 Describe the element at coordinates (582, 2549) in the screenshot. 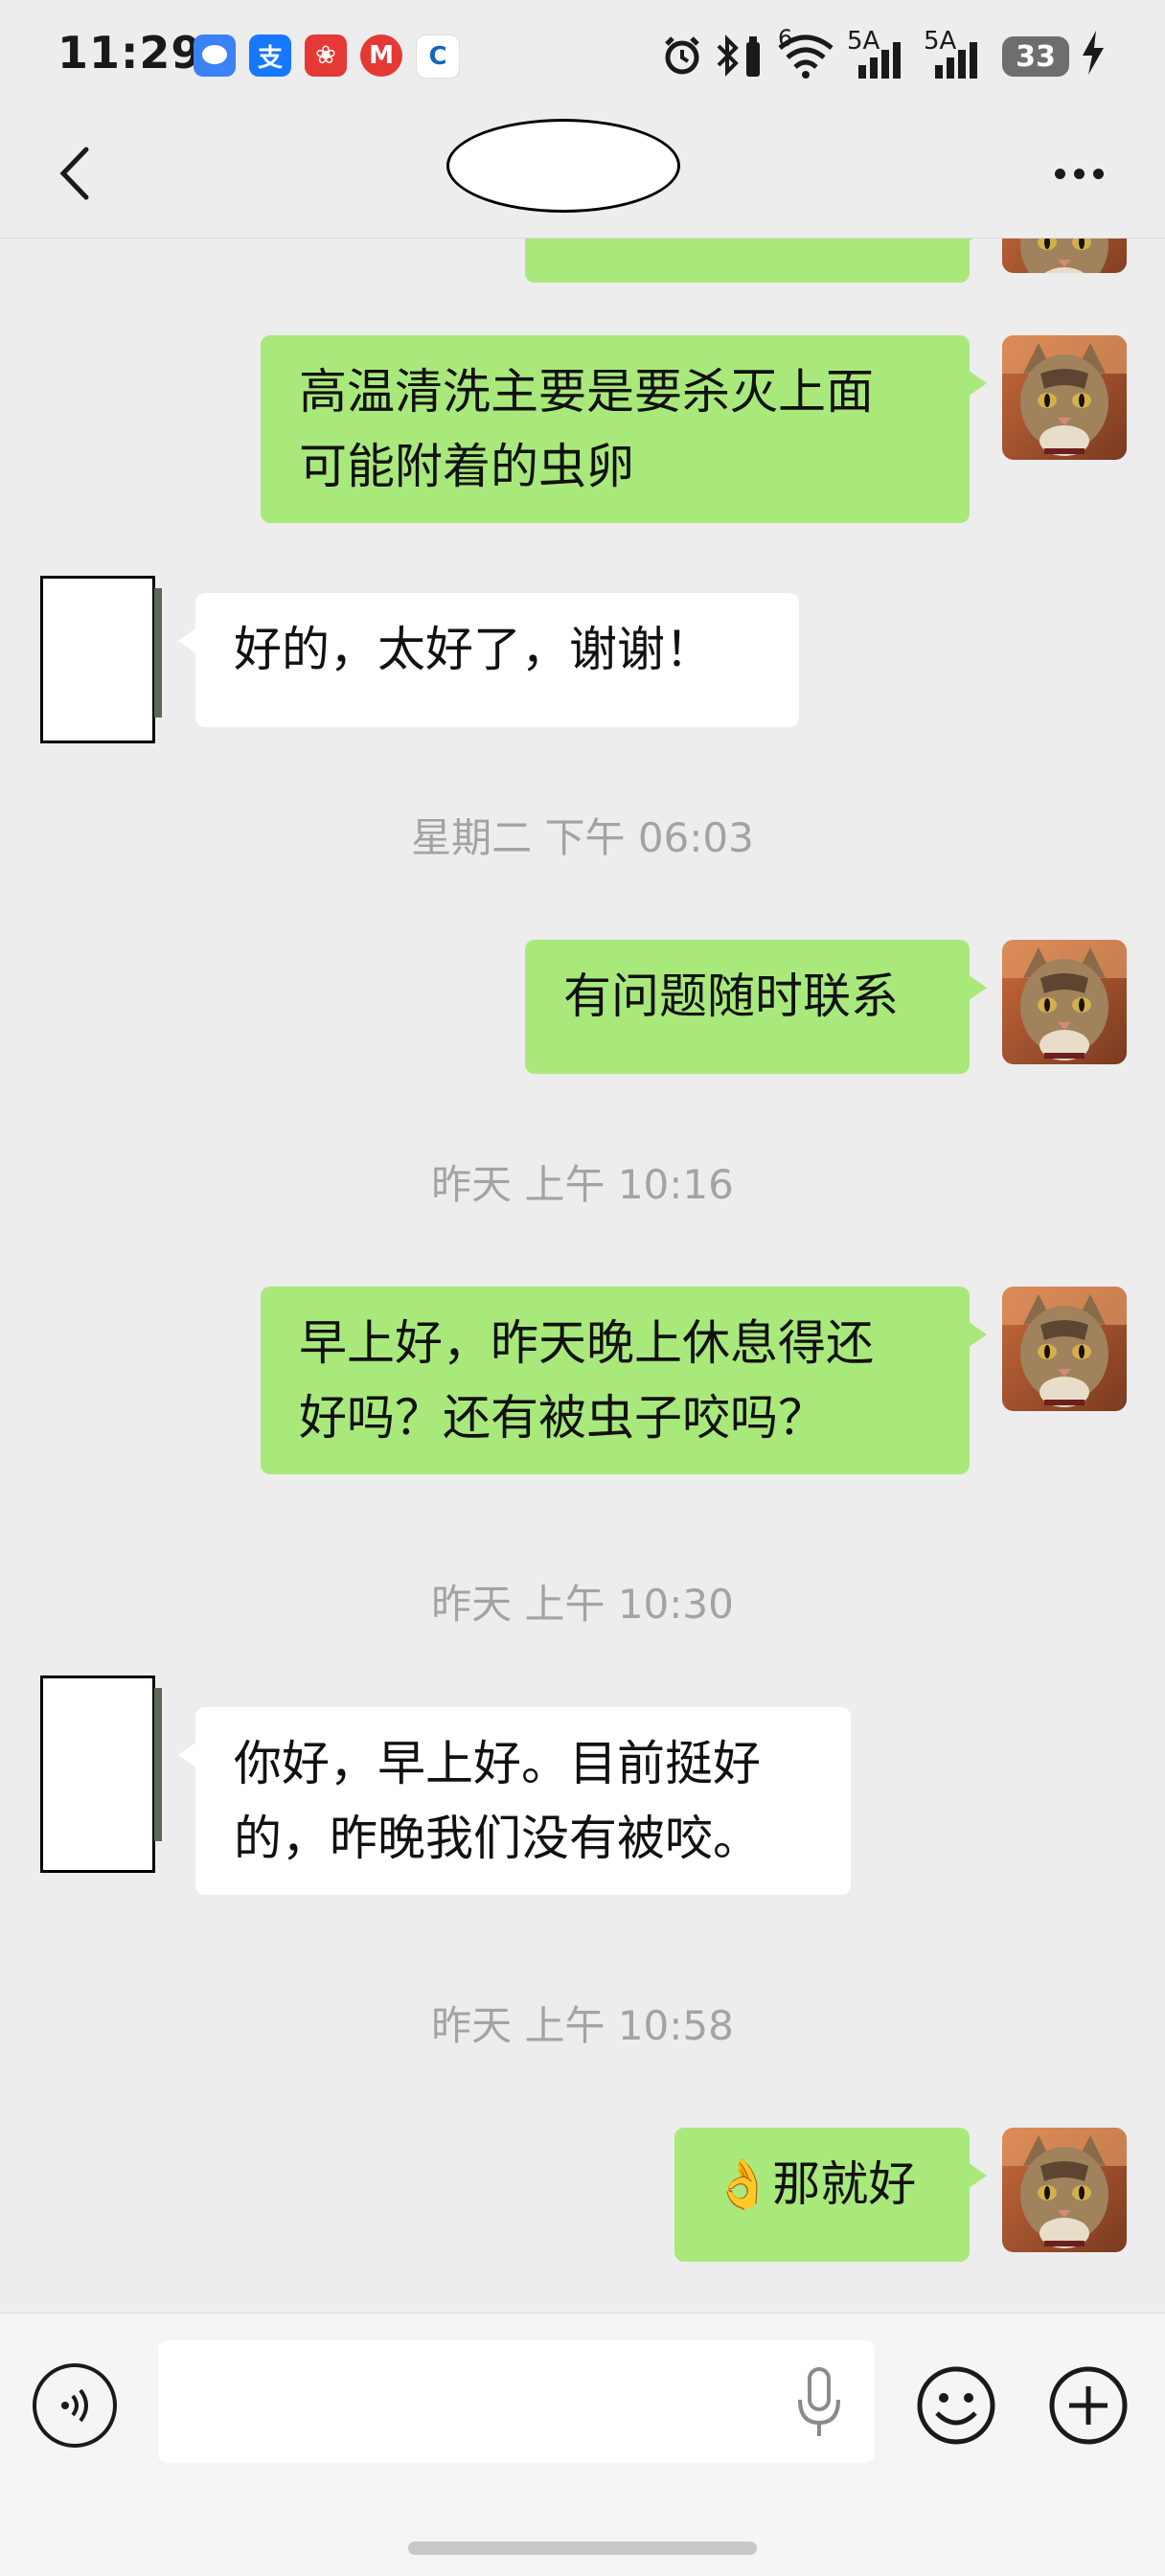

I see `home-indicator` at that location.